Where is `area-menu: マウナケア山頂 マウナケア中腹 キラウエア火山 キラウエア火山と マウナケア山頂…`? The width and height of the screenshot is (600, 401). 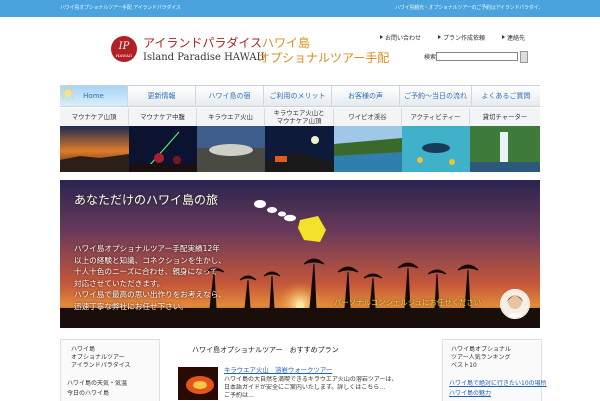
area-menu: マウナケア山頂 マウナケア中腹 キラウエア火山 キラウエア火山と マウナケア山頂… is located at coordinates (300, 117).